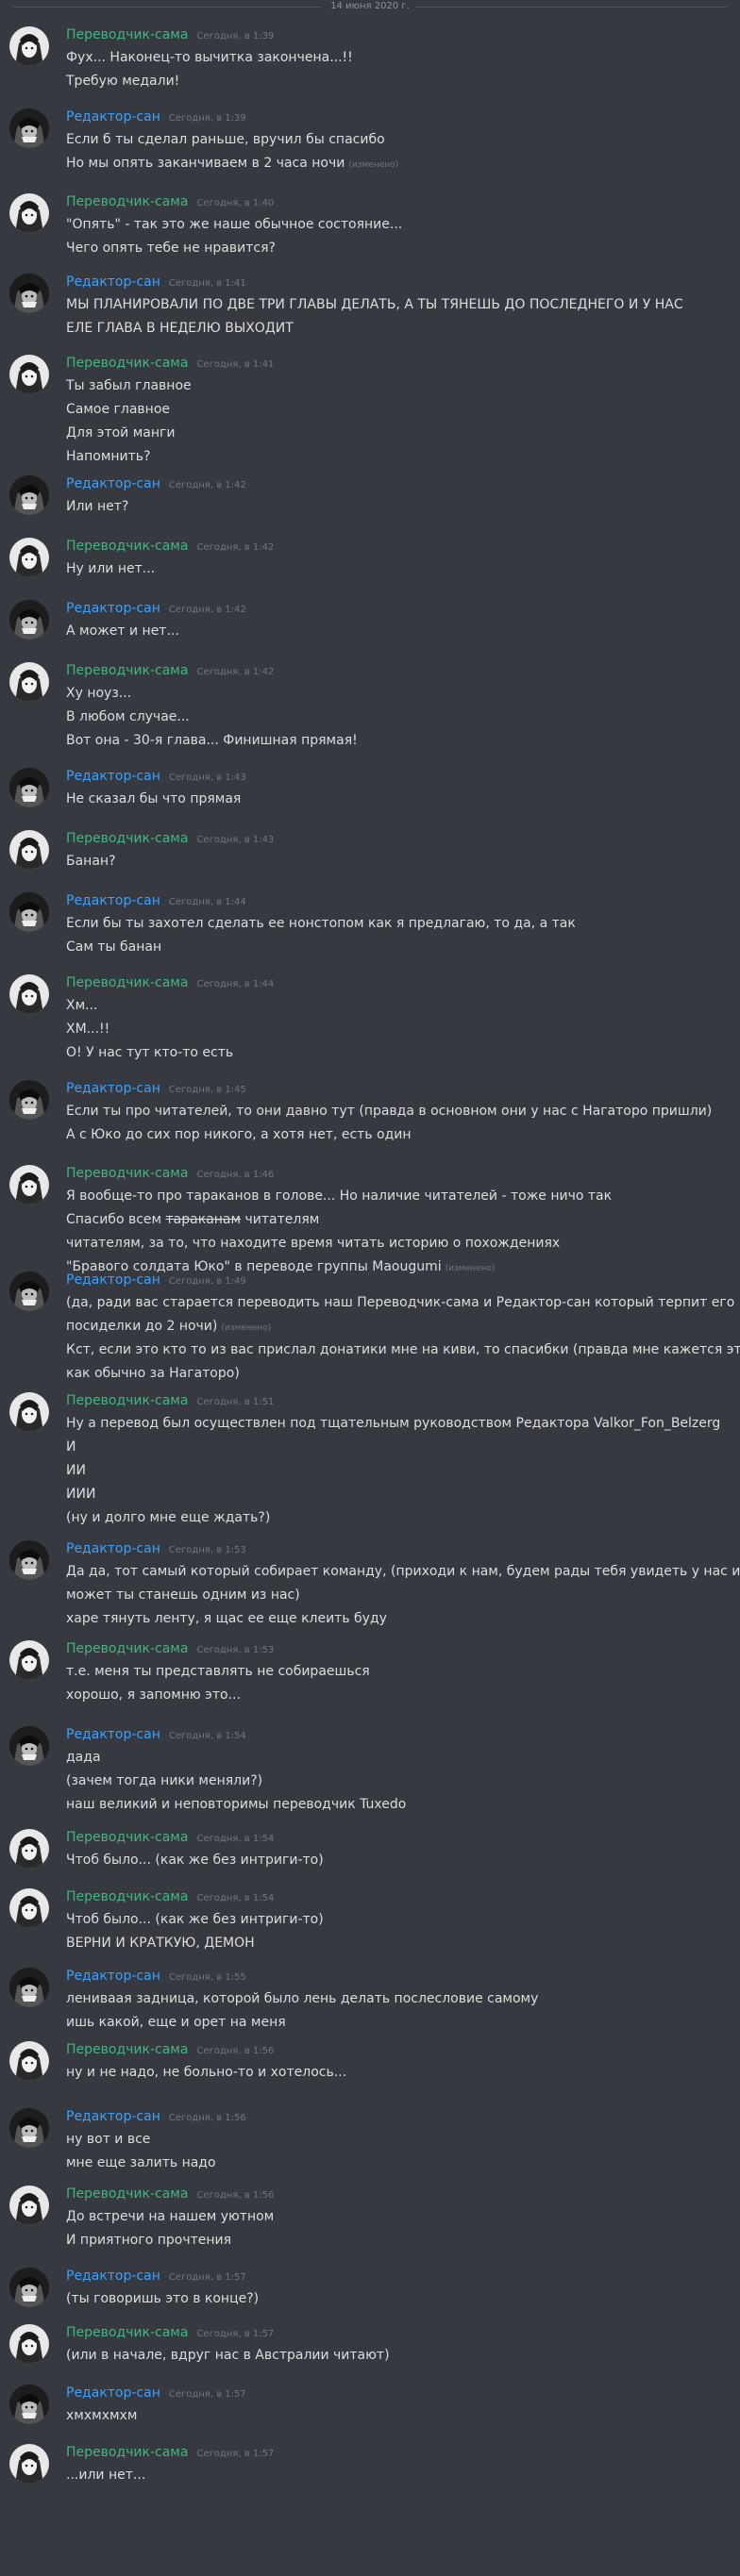  Describe the element at coordinates (163, 2299) in the screenshot. I see `message-text: (ты говоришь это в конце?)` at that location.